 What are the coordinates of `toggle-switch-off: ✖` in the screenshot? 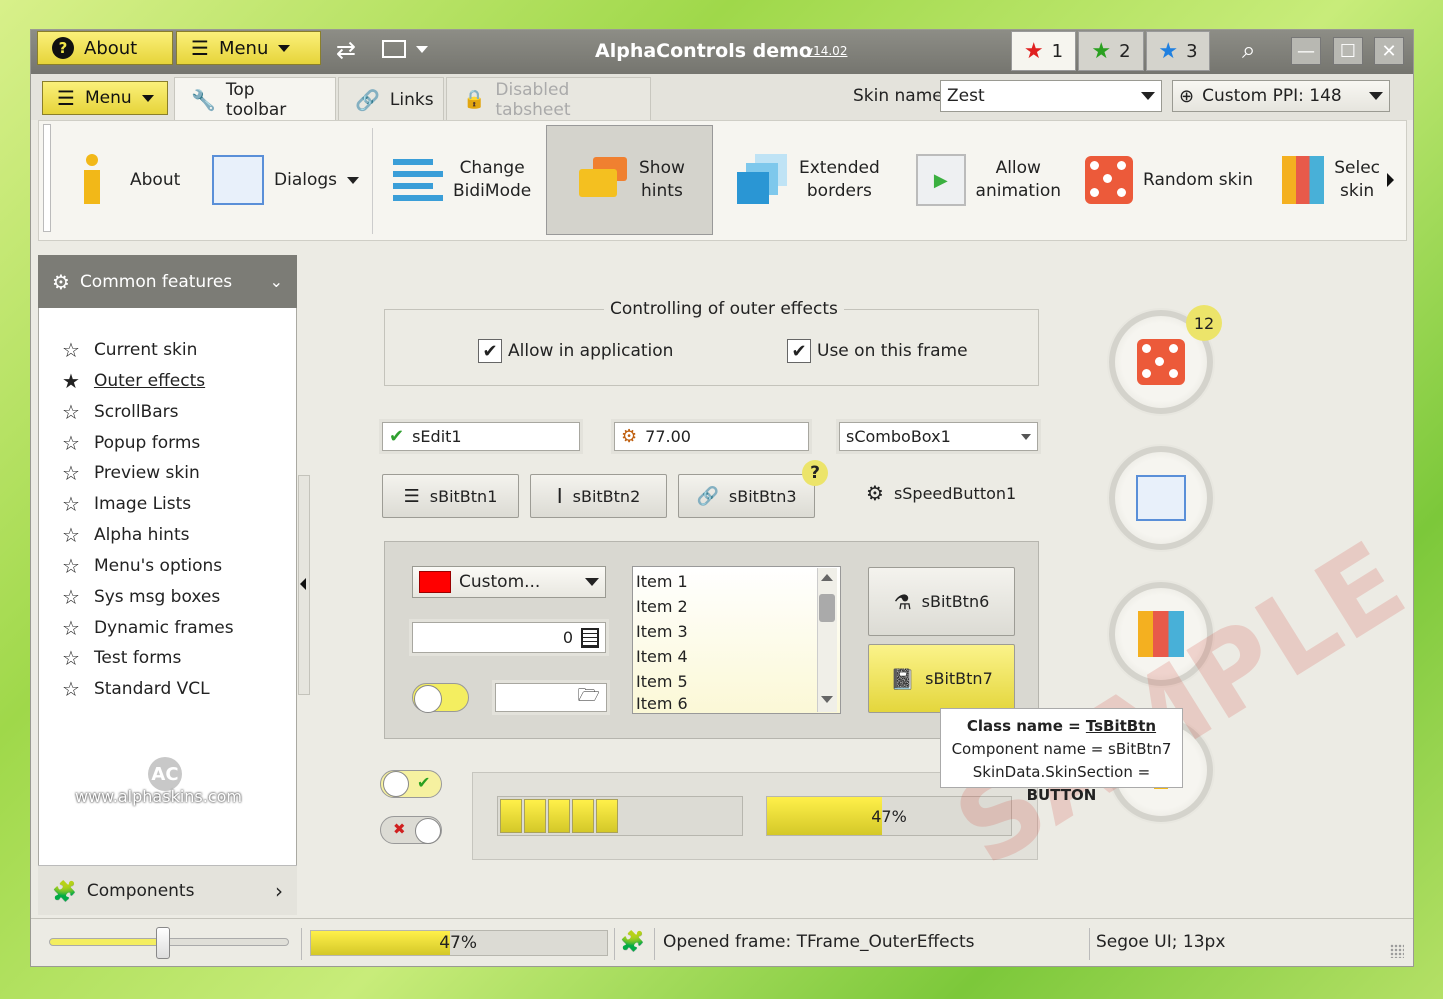 It's located at (411, 830).